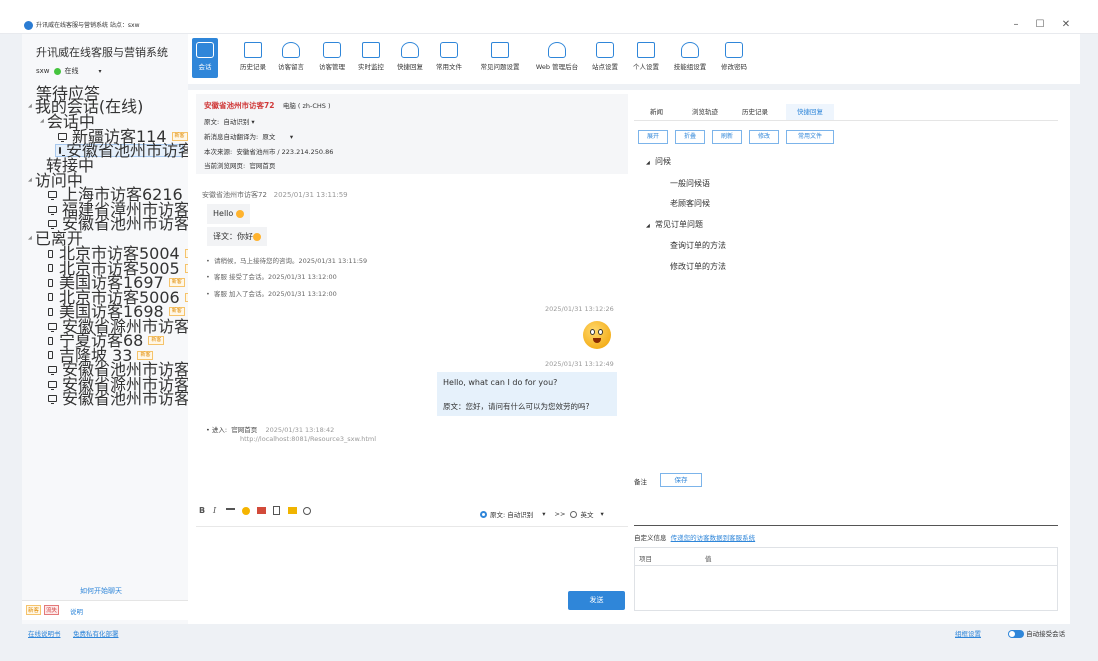 The height and width of the screenshot is (661, 1098). I want to click on status-badge: 新客, so click(176, 311).